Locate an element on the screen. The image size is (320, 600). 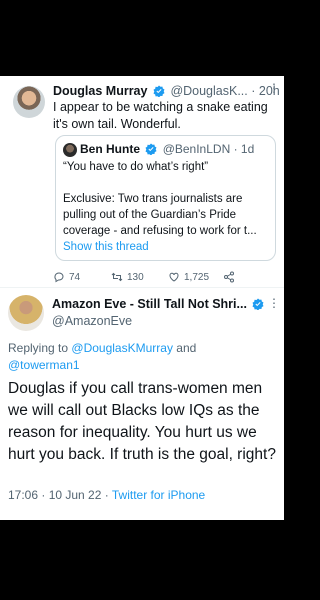
quoted-tweet-header: Ben Hunte @BenInLDN · 1d is located at coordinates (177, 149).